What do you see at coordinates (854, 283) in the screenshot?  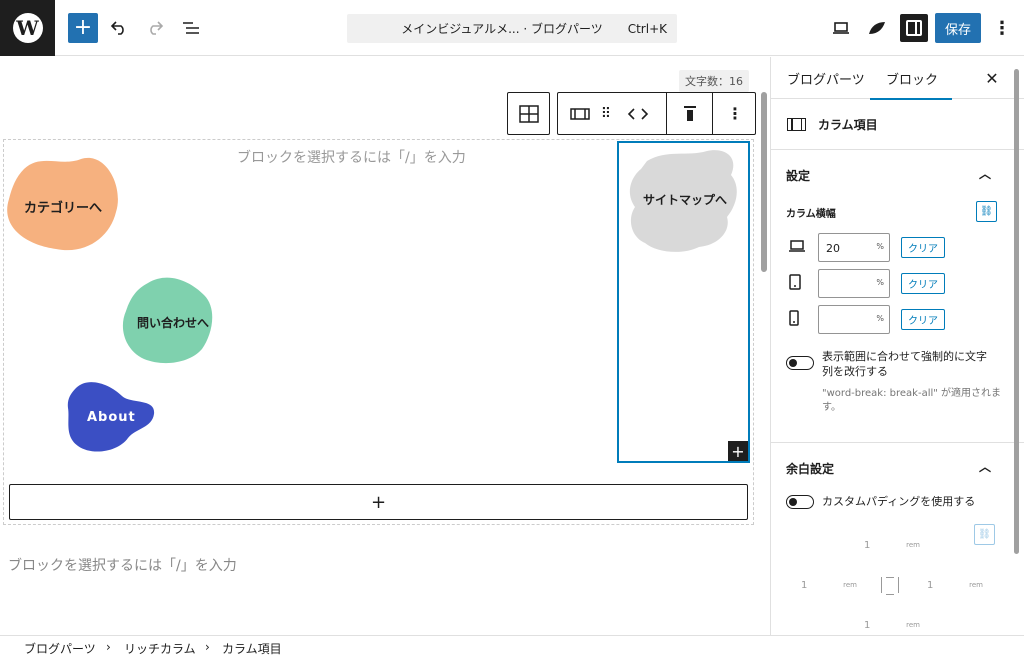 I see `width-tablet-input: %` at bounding box center [854, 283].